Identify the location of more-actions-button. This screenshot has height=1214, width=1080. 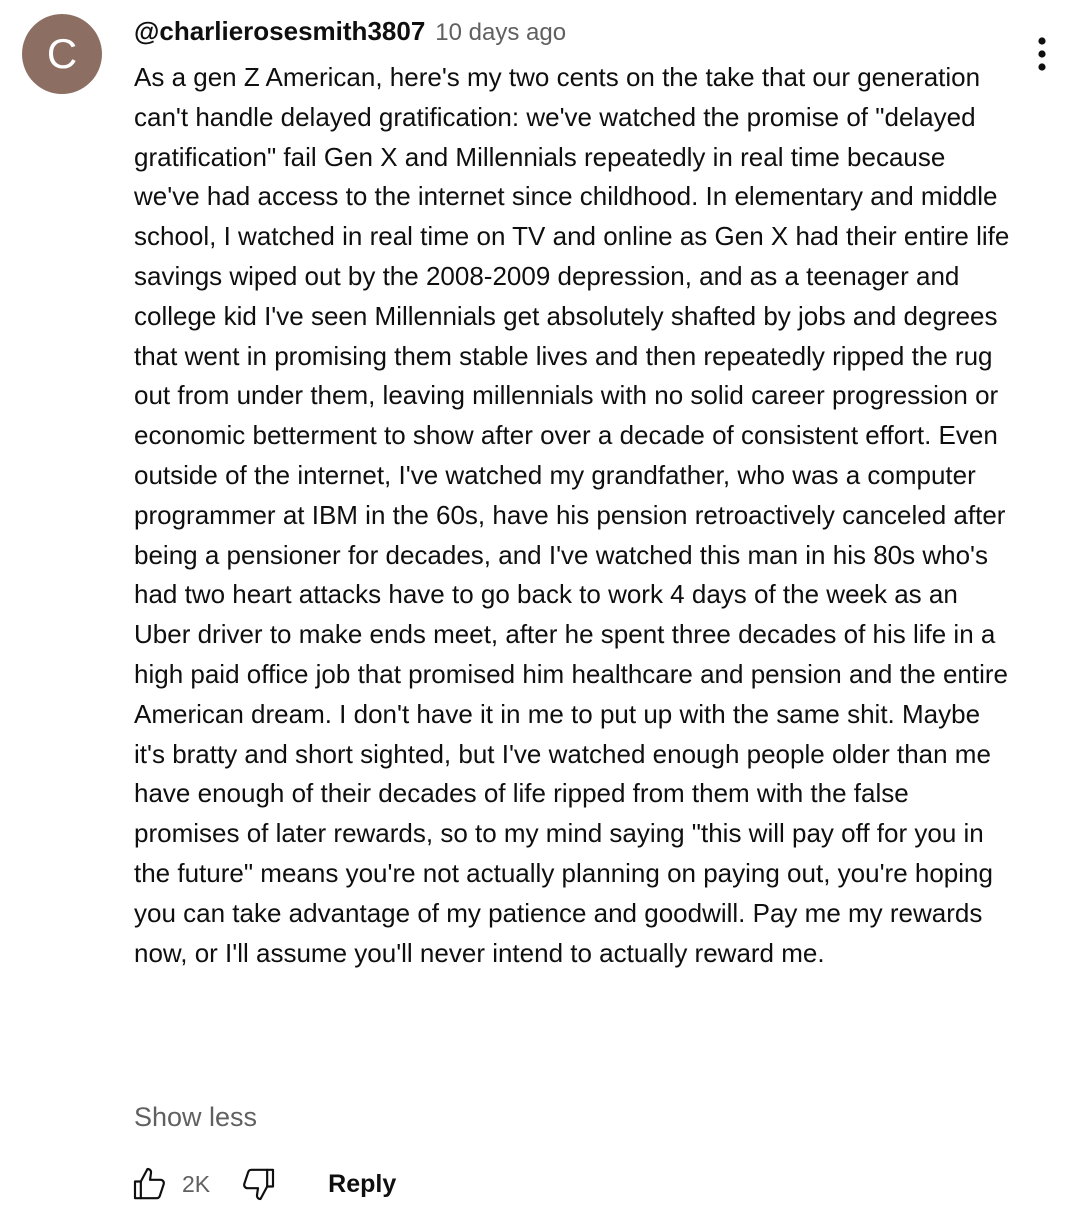
(1042, 54).